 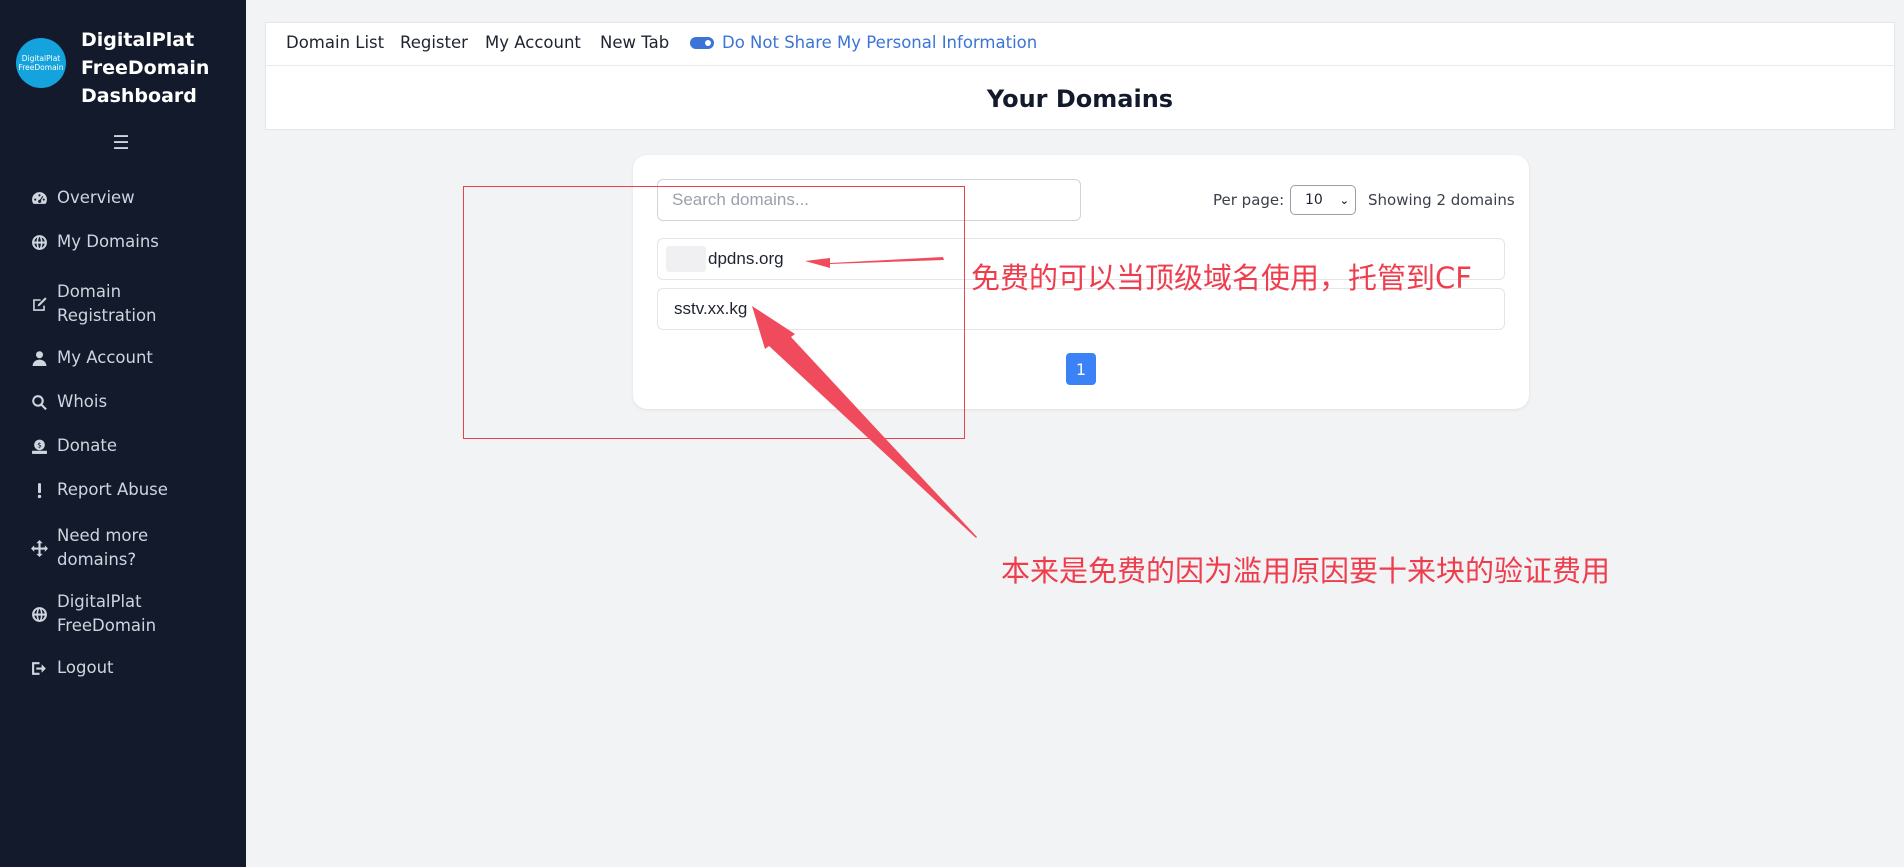 I want to click on sidebar-item-label: My Domains, so click(x=108, y=241).